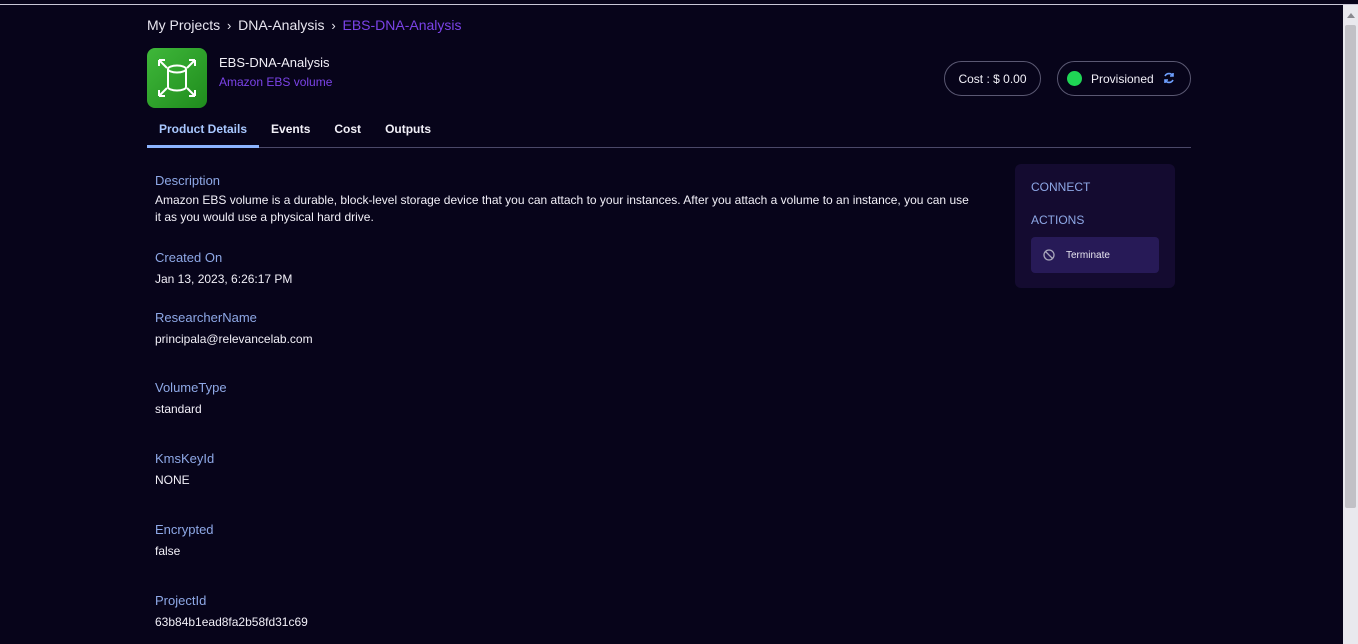 The image size is (1358, 644). What do you see at coordinates (178, 409) in the screenshot?
I see `volume-type-value: standard` at bounding box center [178, 409].